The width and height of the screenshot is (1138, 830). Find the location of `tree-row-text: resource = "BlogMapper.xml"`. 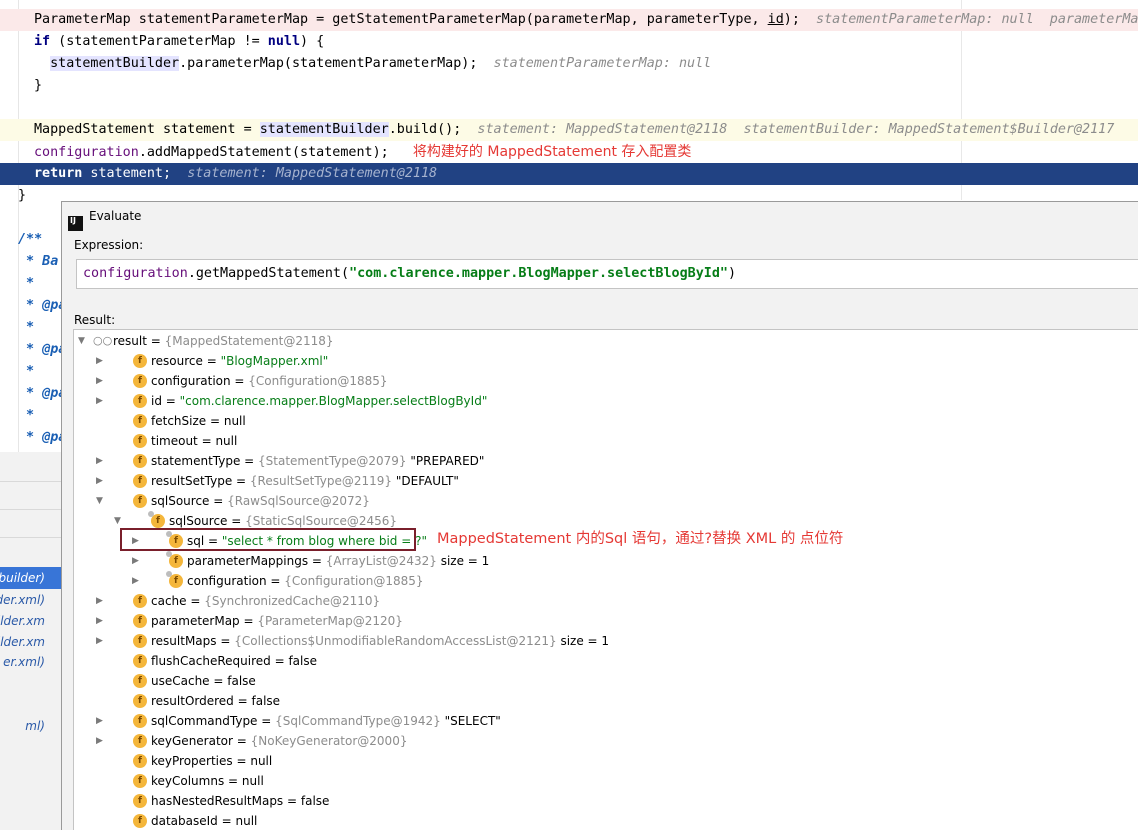

tree-row-text: resource = "BlogMapper.xml" is located at coordinates (240, 361).